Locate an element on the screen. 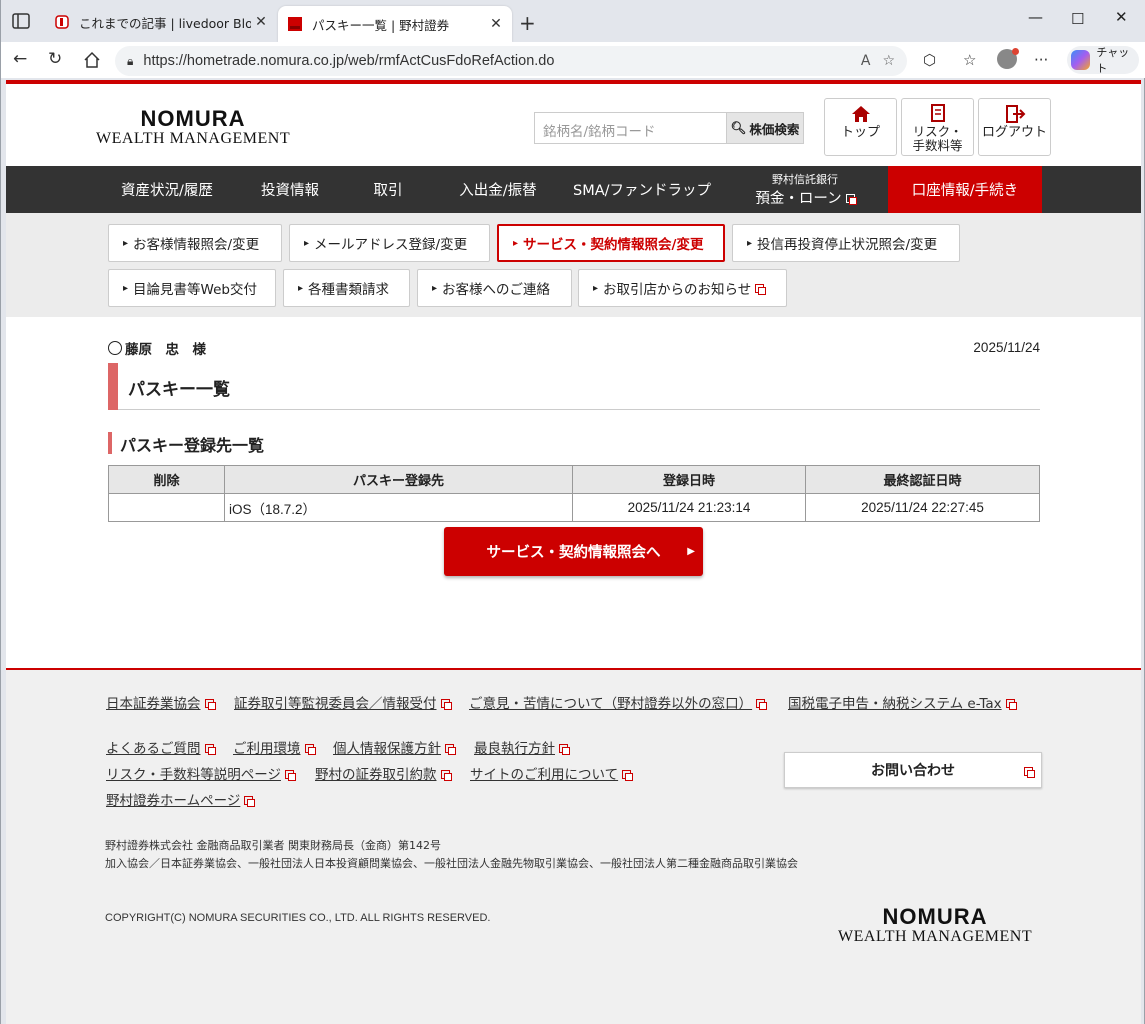  table-header-row: 削除 パスキー登録先 登録日時 最終認証日時 is located at coordinates (574, 479).